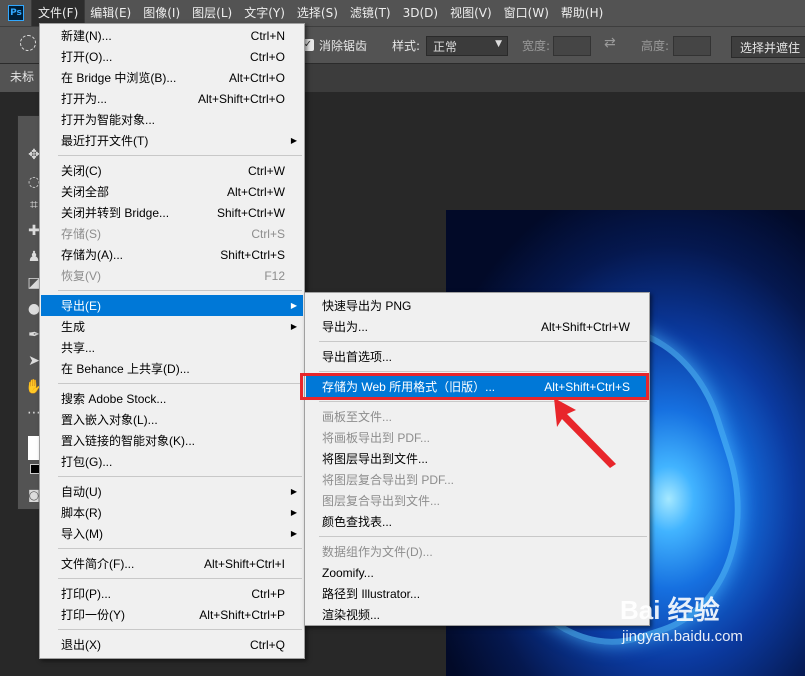 Image resolution: width=805 pixels, height=676 pixels. I want to click on menu-item-label: 导入(M), so click(82, 534).